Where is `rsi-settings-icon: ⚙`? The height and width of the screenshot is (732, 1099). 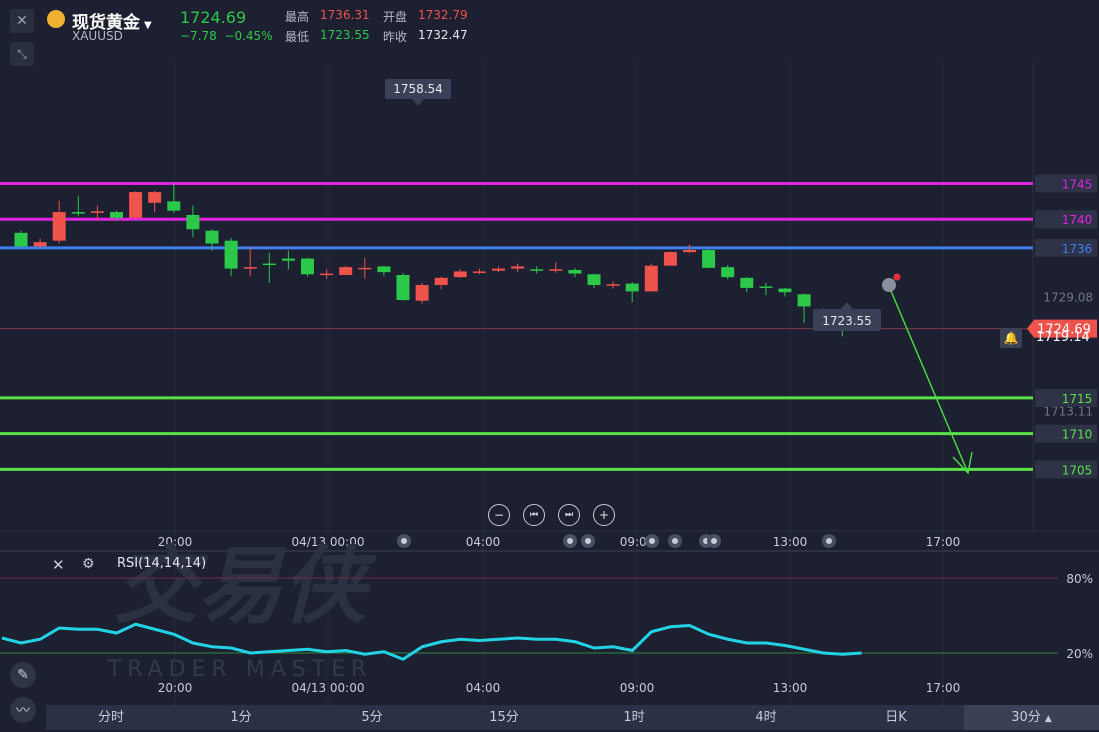
rsi-settings-icon: ⚙ is located at coordinates (88, 564).